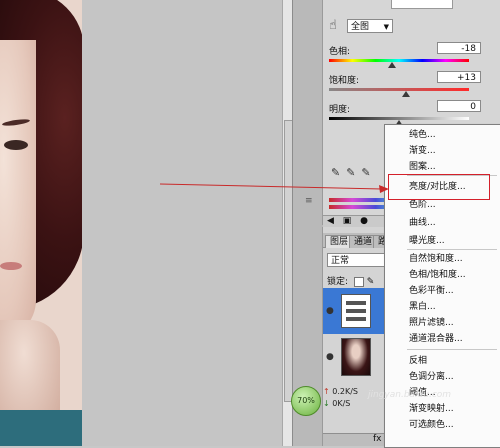 The height and width of the screenshot is (448, 500). I want to click on net-rates: ↑ 0.2K/S ↓ 0K/S, so click(340, 398).